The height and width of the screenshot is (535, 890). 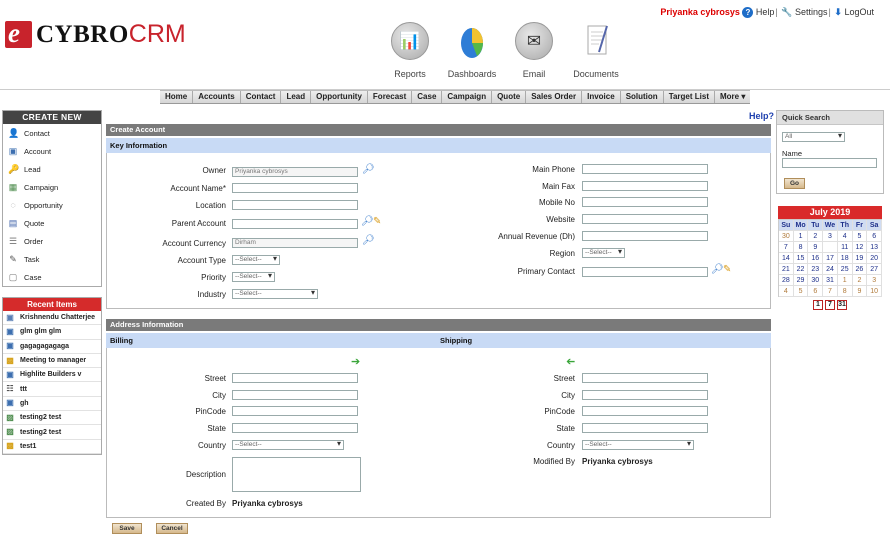 What do you see at coordinates (52, 447) in the screenshot?
I see `recent-item: ▩ test1` at bounding box center [52, 447].